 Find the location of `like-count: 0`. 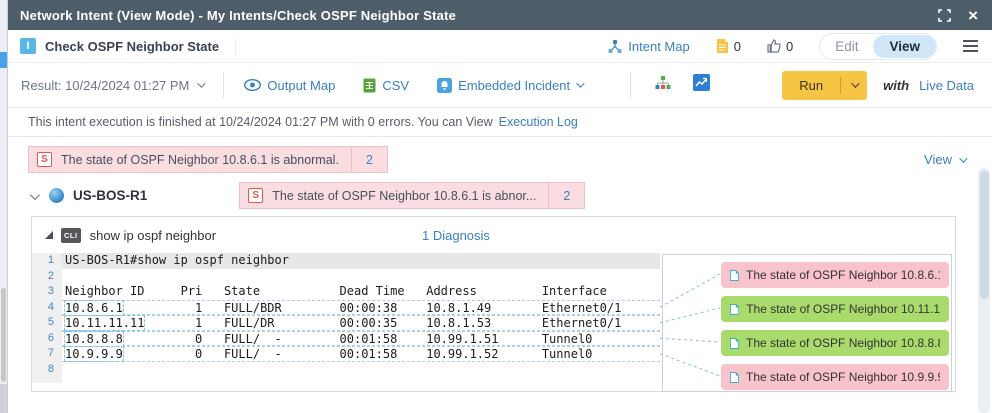

like-count: 0 is located at coordinates (780, 46).